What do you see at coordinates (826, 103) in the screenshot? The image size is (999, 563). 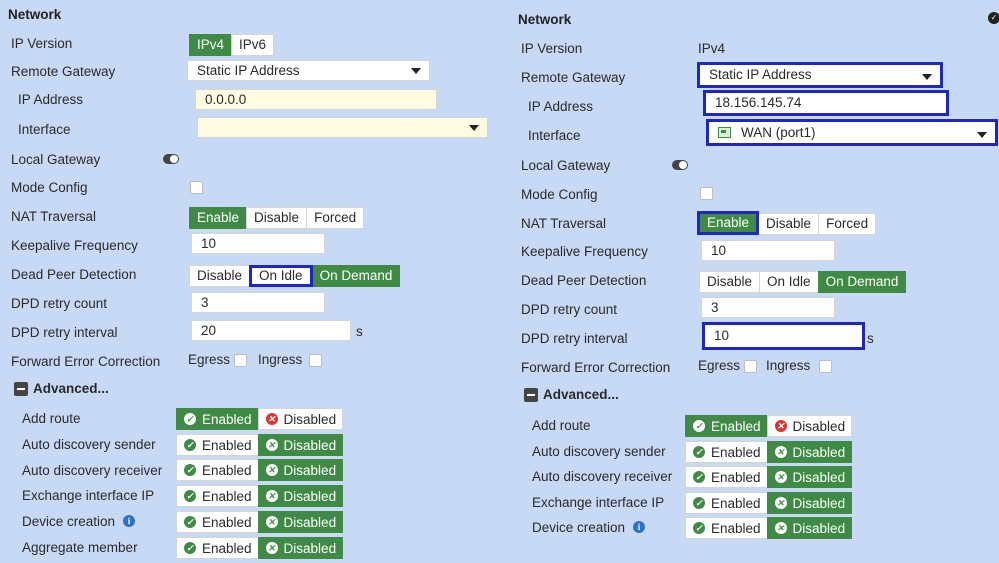 I see `ip-address-input: 18.156.145.74` at bounding box center [826, 103].